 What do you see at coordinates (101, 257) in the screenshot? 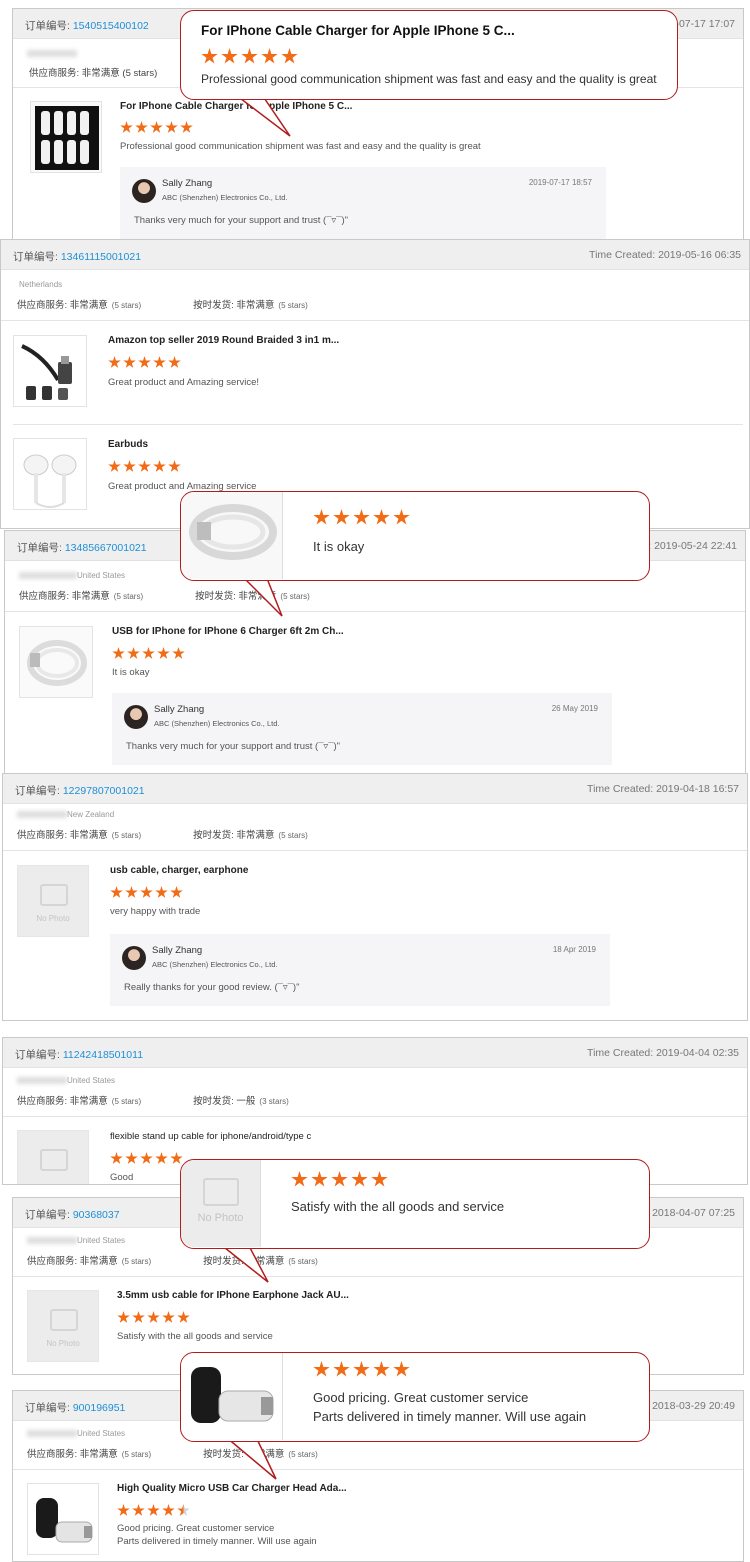
I see `order-number-link: 13461115001021` at bounding box center [101, 257].